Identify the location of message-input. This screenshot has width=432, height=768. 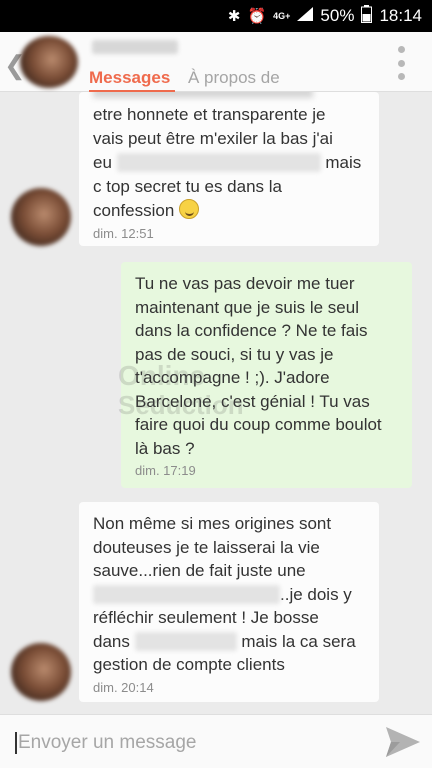
(188, 743).